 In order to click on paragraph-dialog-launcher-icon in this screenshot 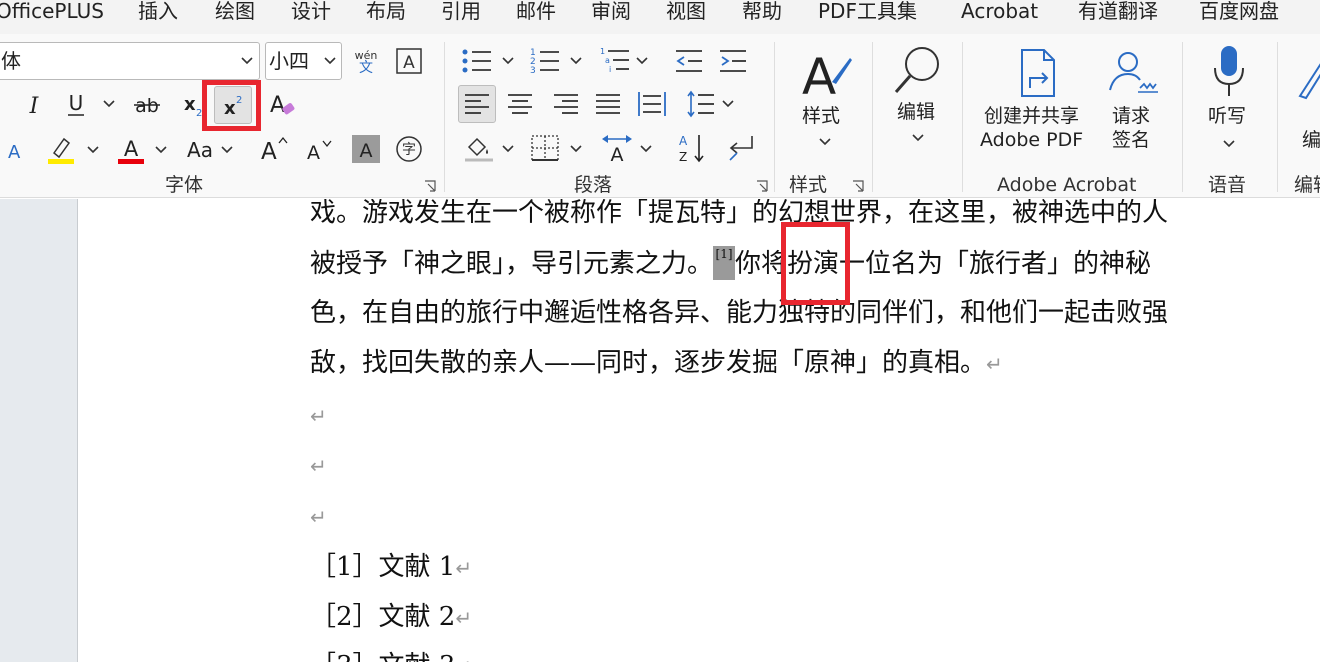, I will do `click(762, 186)`.